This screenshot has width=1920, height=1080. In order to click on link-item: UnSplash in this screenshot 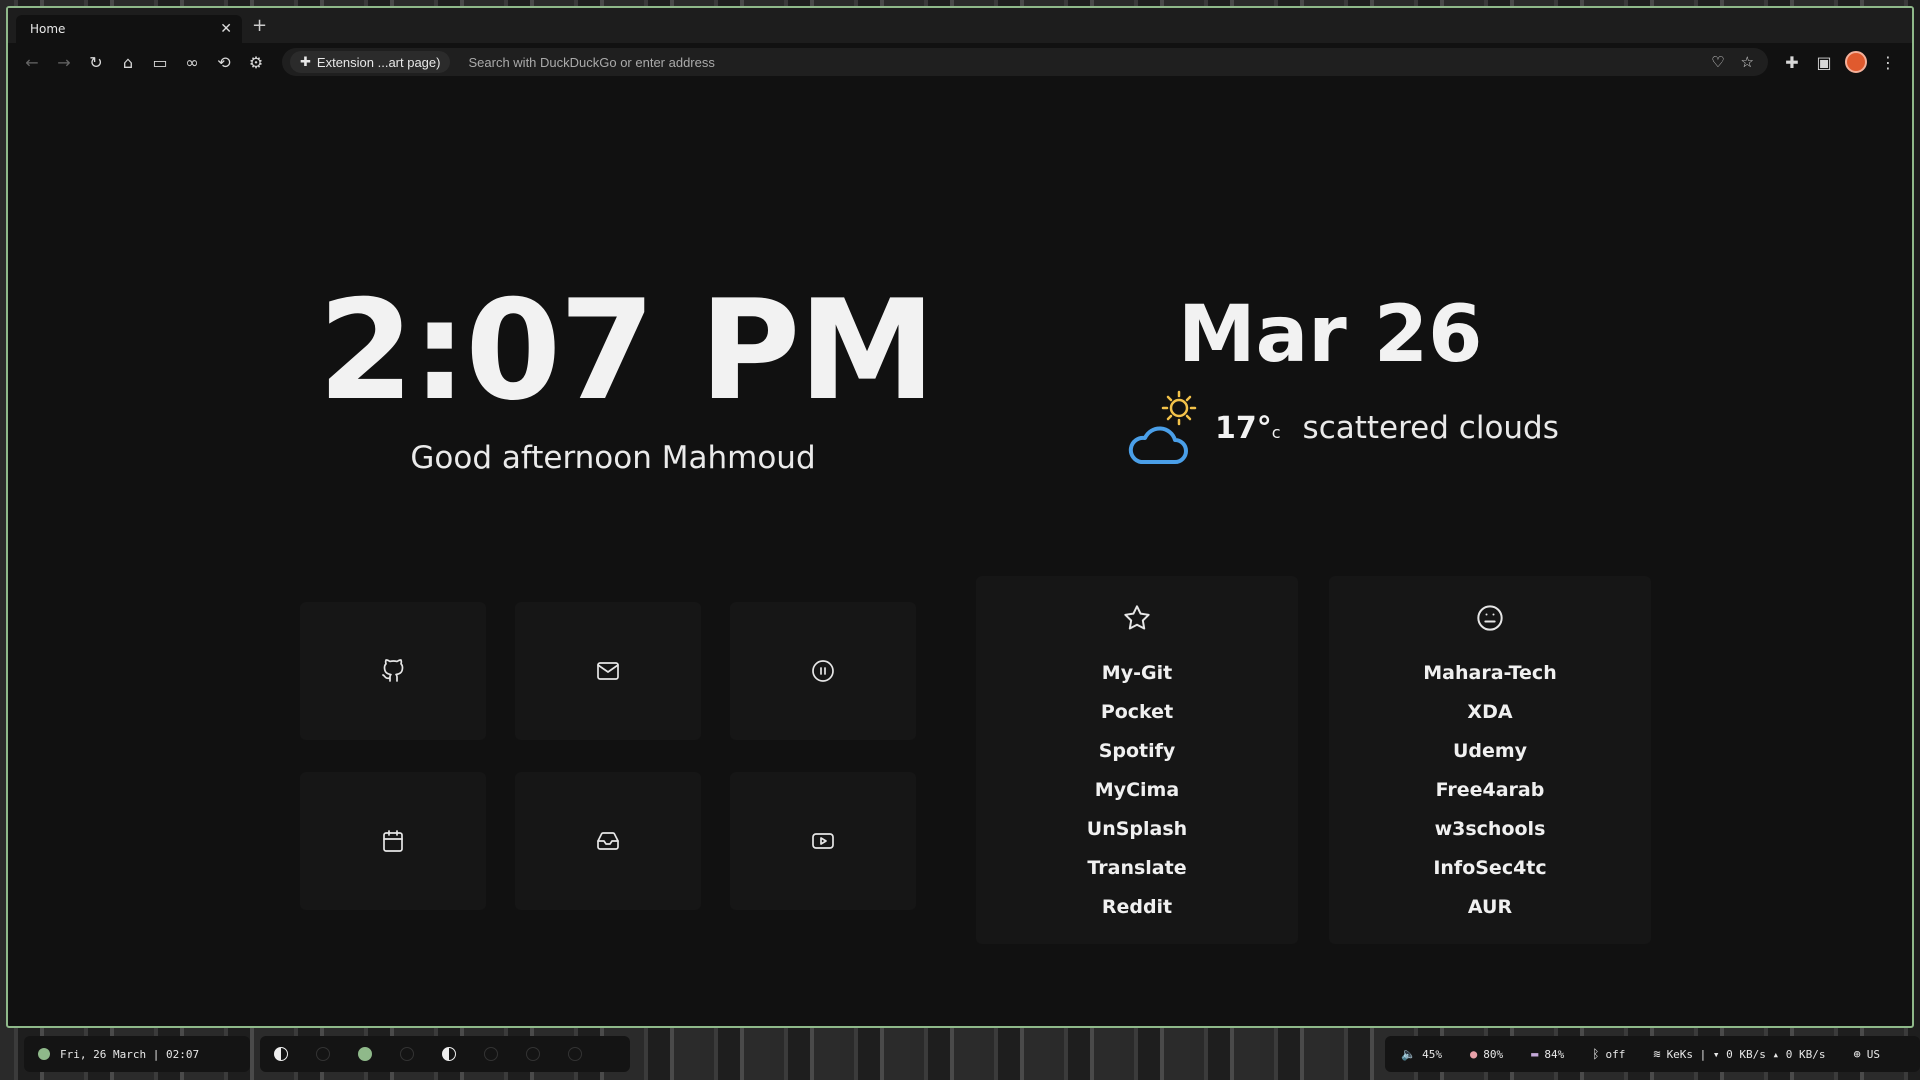, I will do `click(1137, 829)`.